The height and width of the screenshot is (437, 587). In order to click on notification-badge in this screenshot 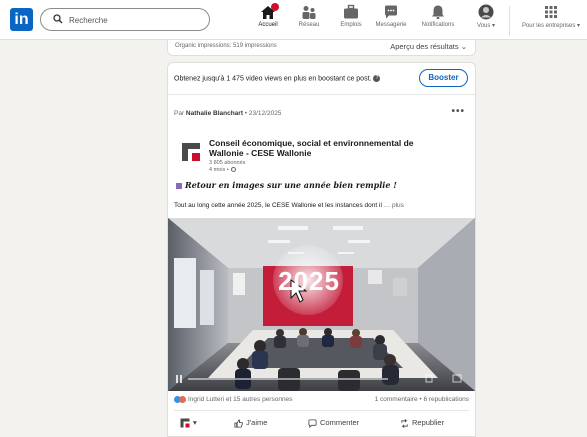, I will do `click(275, 7)`.